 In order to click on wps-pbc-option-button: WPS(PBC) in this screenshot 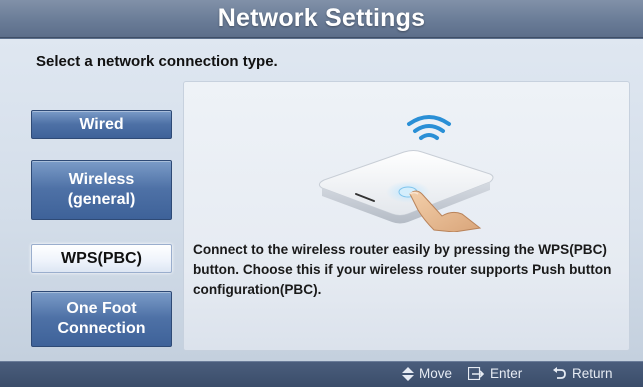, I will do `click(101, 258)`.